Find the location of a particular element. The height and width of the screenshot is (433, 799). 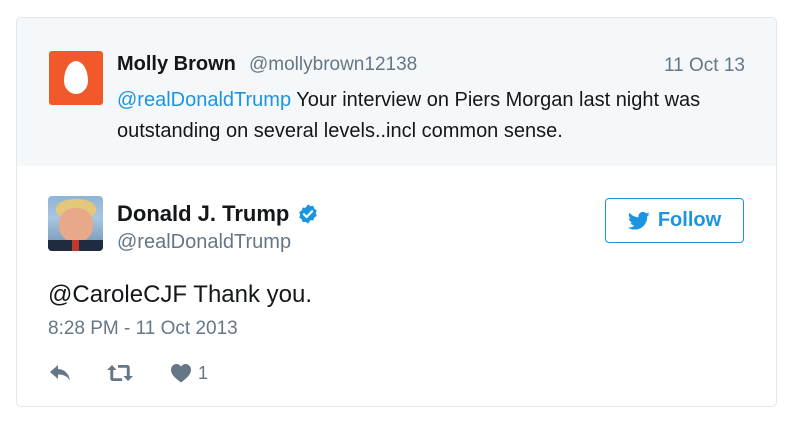

retweet-icon is located at coordinates (120, 373).